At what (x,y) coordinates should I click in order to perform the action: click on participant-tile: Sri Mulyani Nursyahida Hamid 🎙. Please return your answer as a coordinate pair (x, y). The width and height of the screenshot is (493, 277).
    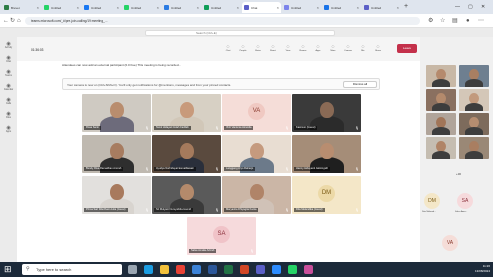
    Looking at the image, I should click on (186, 195).